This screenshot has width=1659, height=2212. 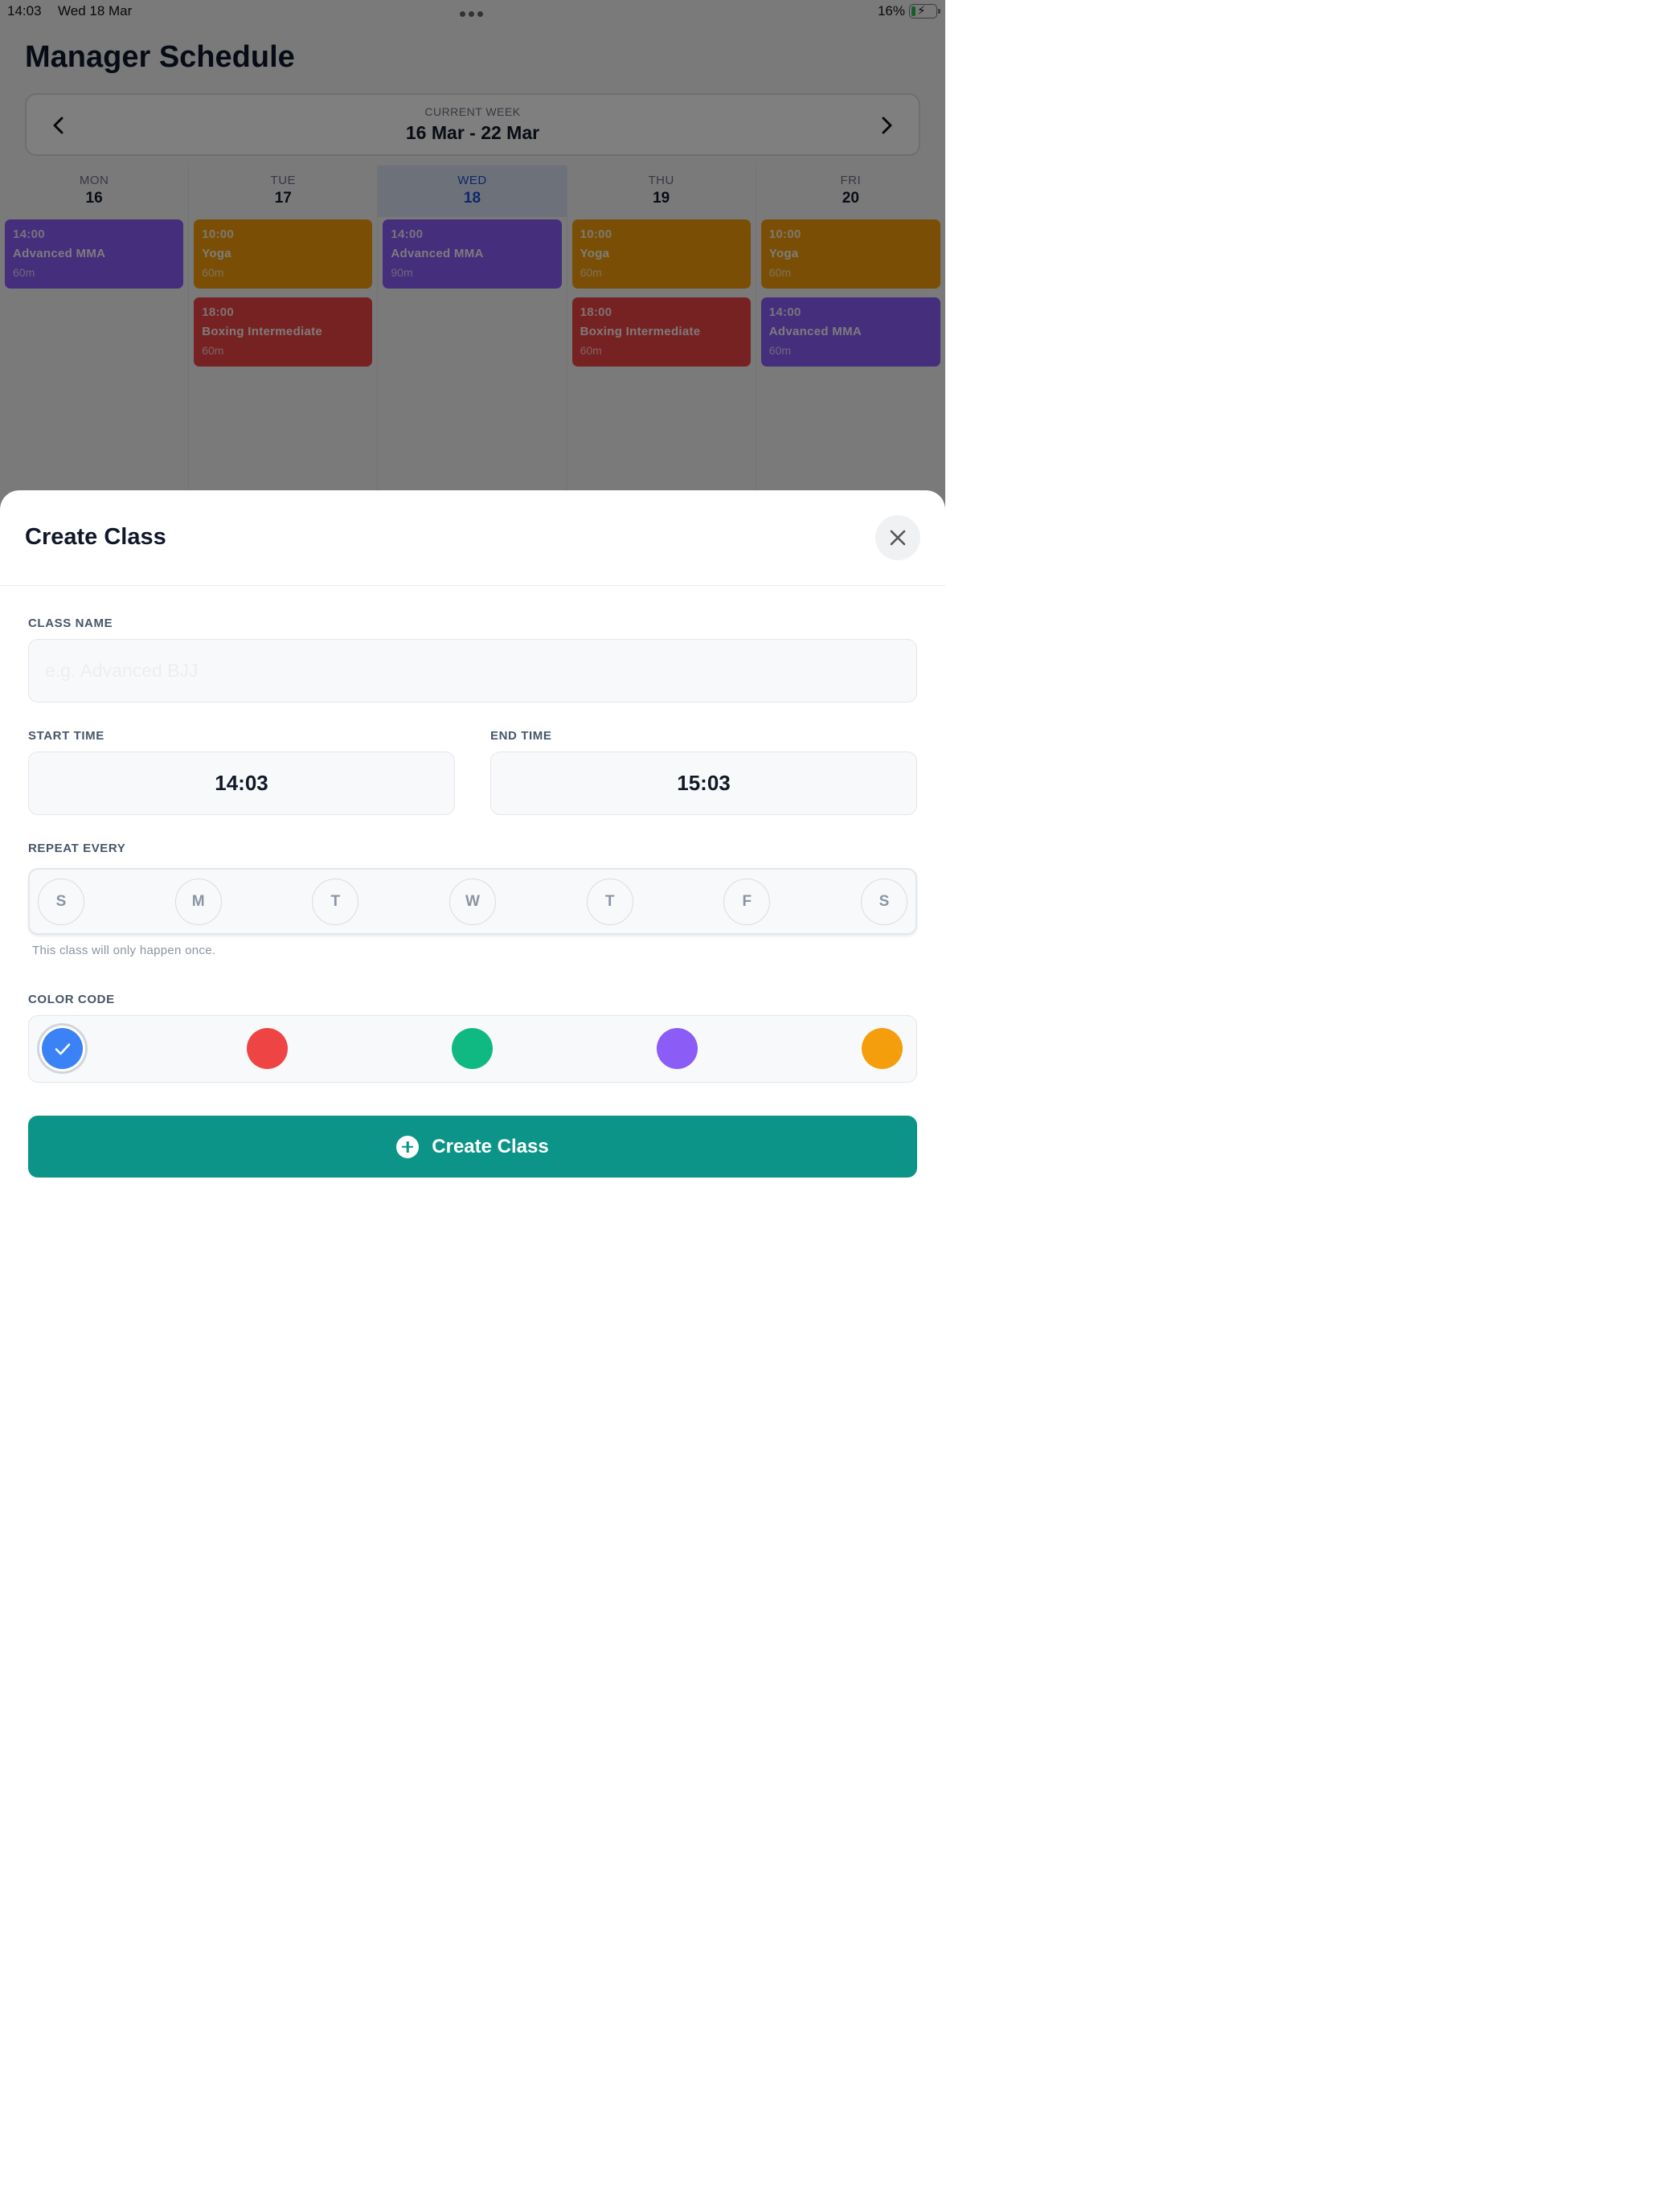 What do you see at coordinates (473, 538) in the screenshot?
I see `sheet-header: Create Class` at bounding box center [473, 538].